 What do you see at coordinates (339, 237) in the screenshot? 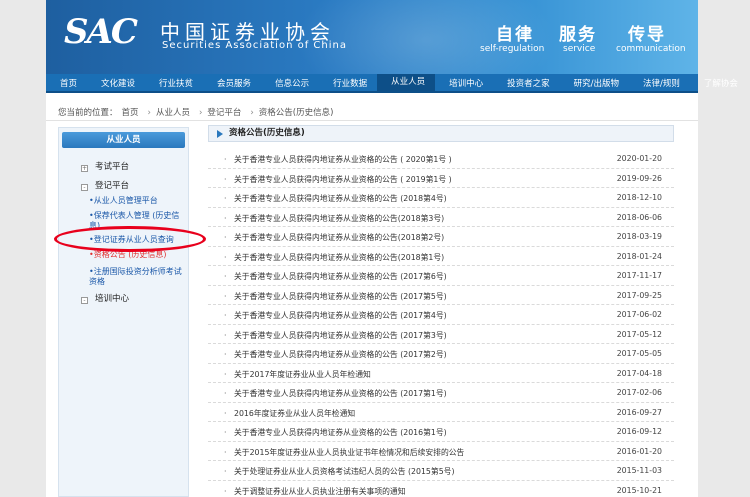
I see `notice-title: 关于香港专业人员获得内地证券从业资格的公告(2018第2号)` at bounding box center [339, 237].